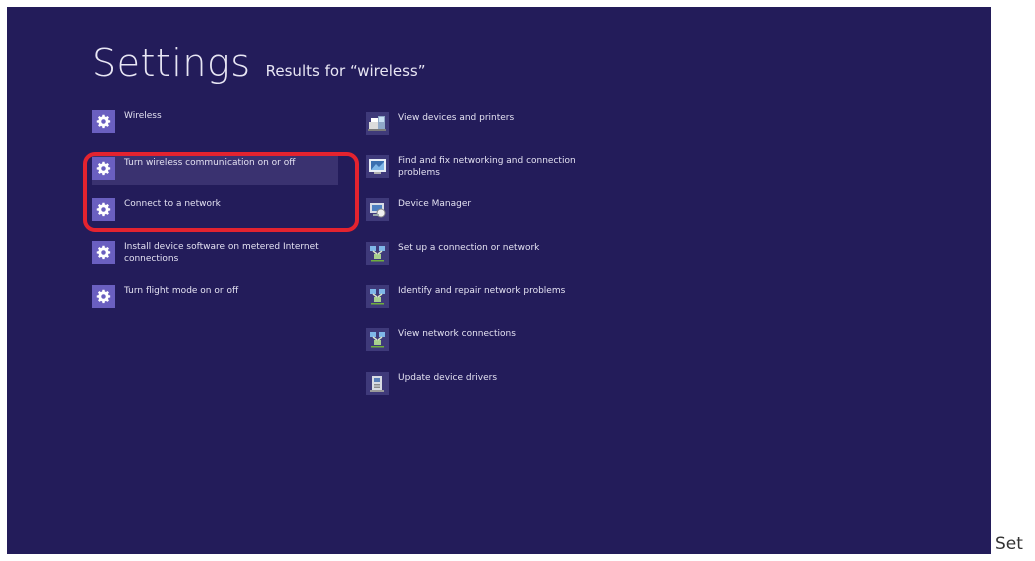  I want to click on troubleshoot-icon, so click(377, 166).